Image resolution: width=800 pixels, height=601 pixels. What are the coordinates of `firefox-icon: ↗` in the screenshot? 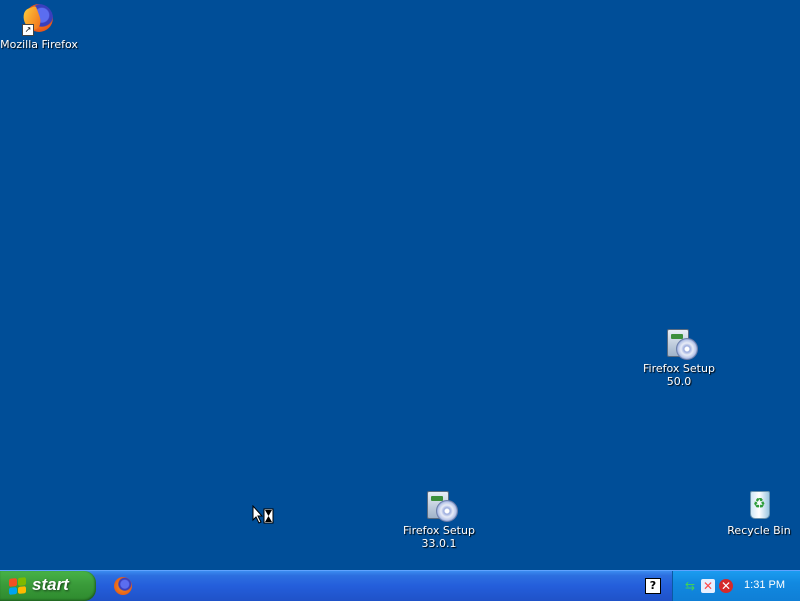 It's located at (38, 19).